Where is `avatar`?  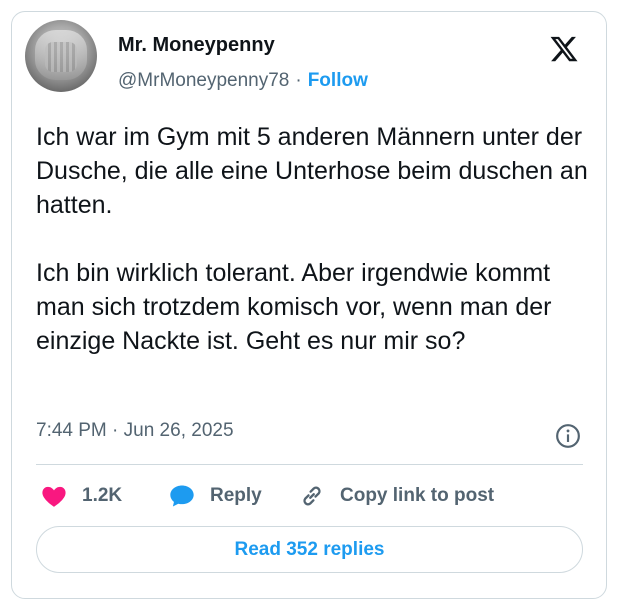
avatar is located at coordinates (61, 56).